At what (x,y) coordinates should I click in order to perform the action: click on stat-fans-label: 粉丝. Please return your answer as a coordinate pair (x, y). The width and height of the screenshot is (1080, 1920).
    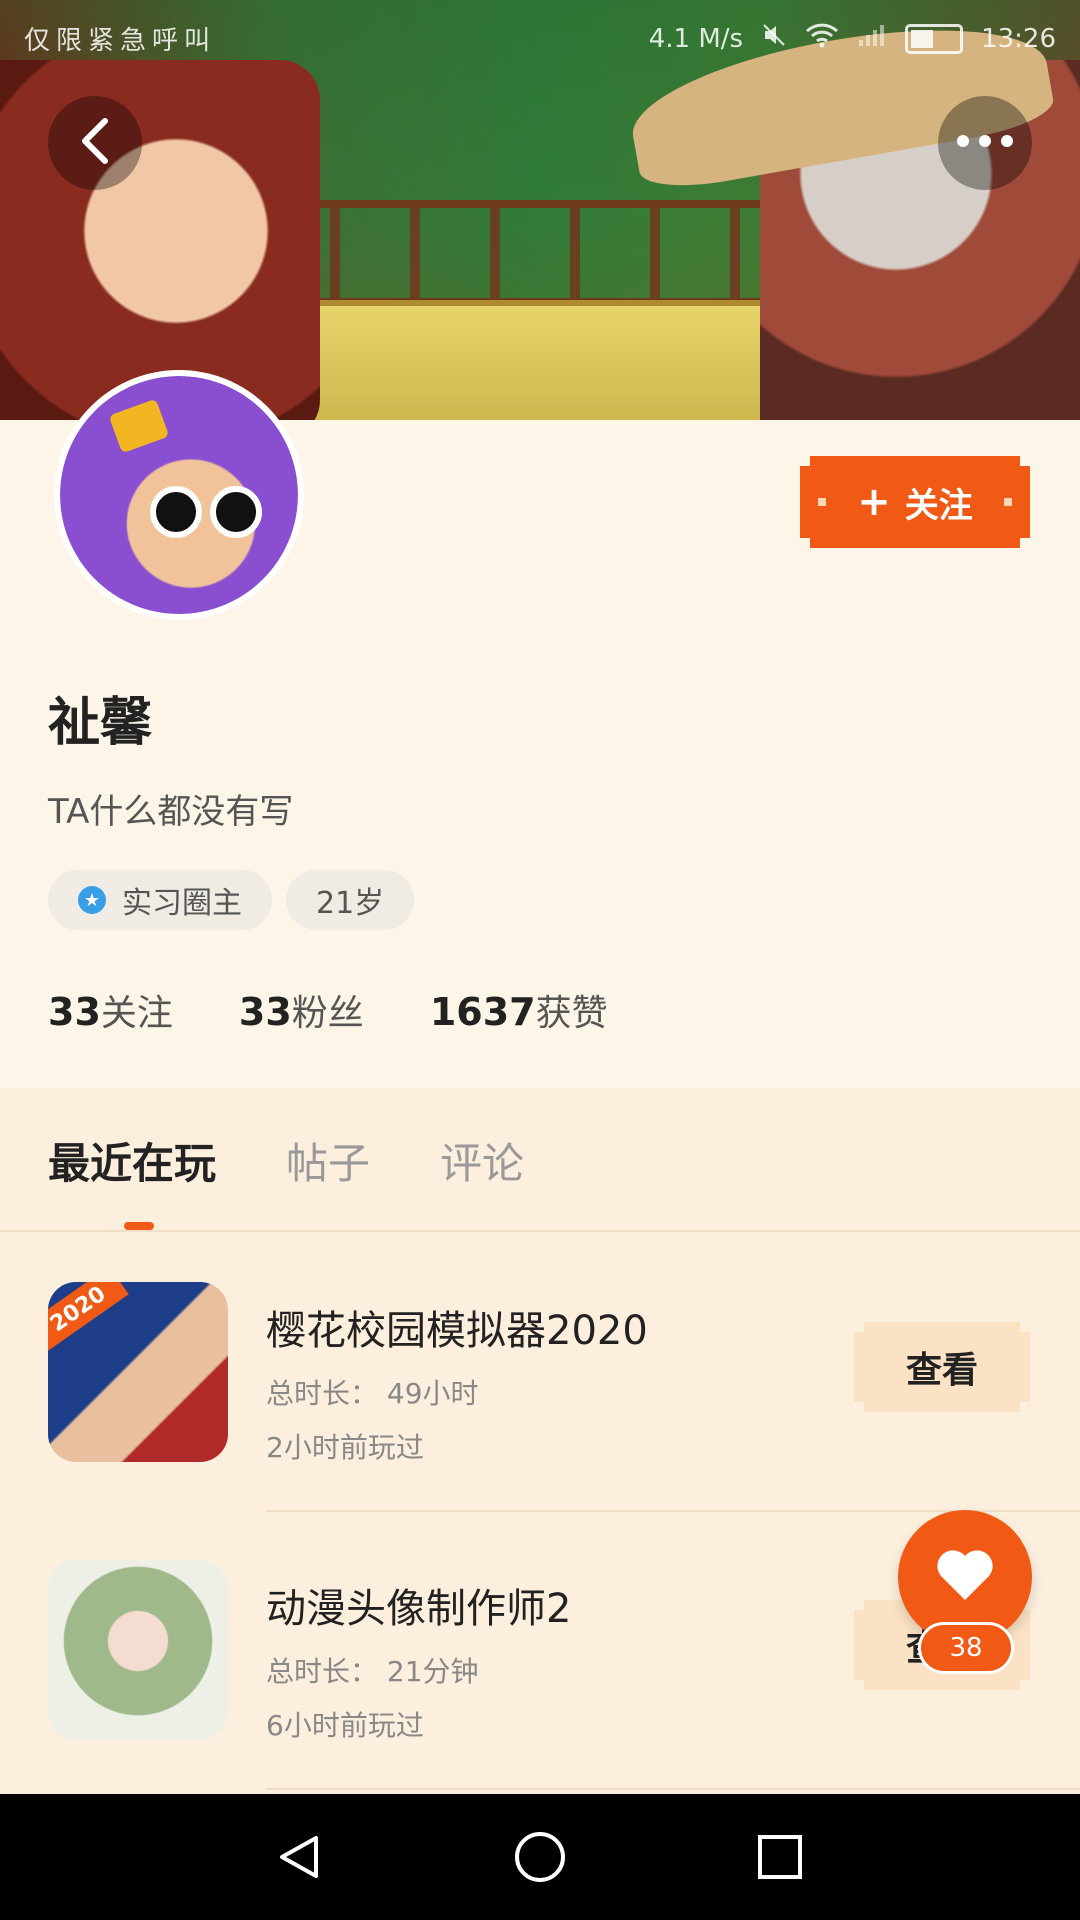
    Looking at the image, I should click on (327, 1013).